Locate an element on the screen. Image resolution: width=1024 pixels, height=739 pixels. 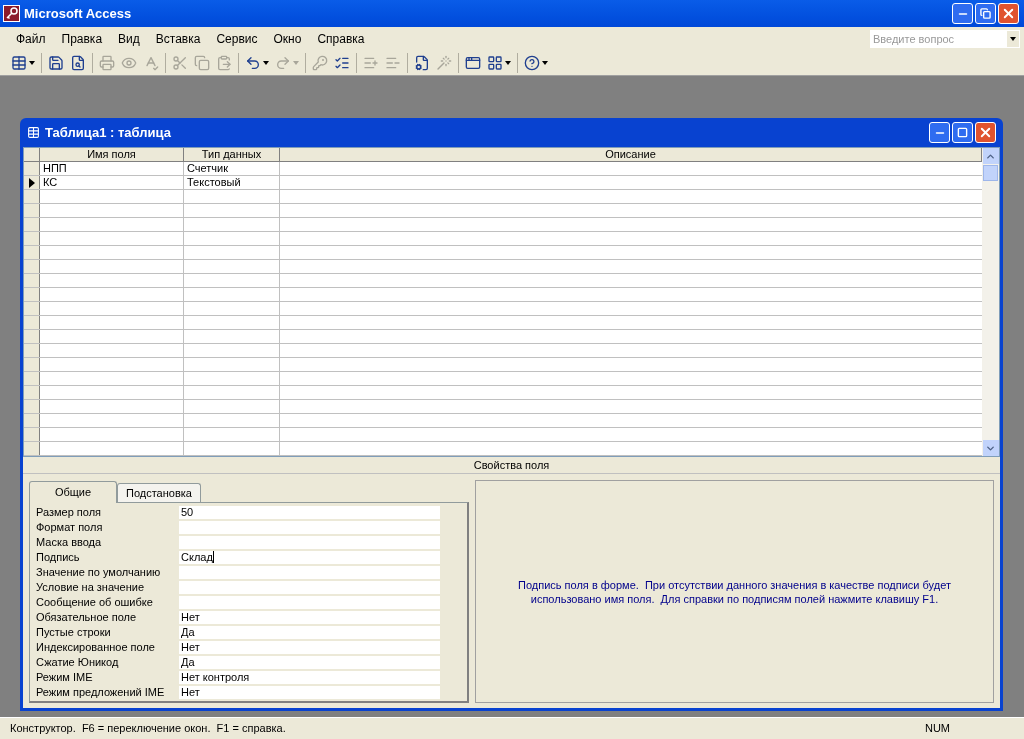
restore-button is located at coordinates (985, 13).